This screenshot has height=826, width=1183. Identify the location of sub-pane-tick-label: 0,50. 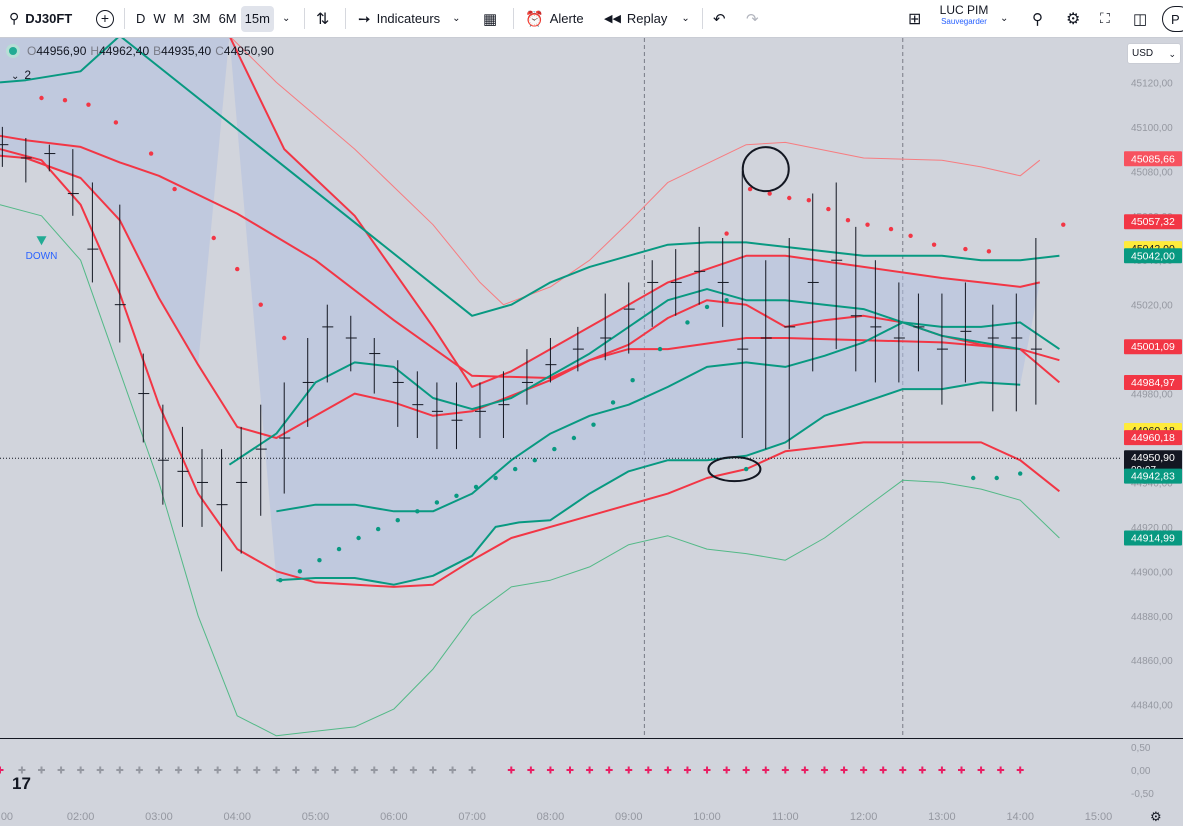
(1141, 748).